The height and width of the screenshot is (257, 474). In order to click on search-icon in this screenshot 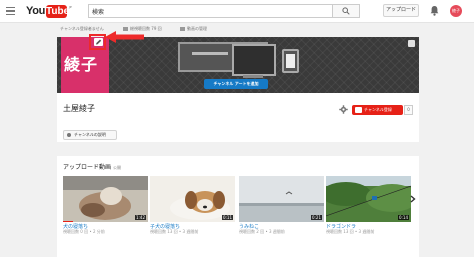, I will do `click(346, 11)`.